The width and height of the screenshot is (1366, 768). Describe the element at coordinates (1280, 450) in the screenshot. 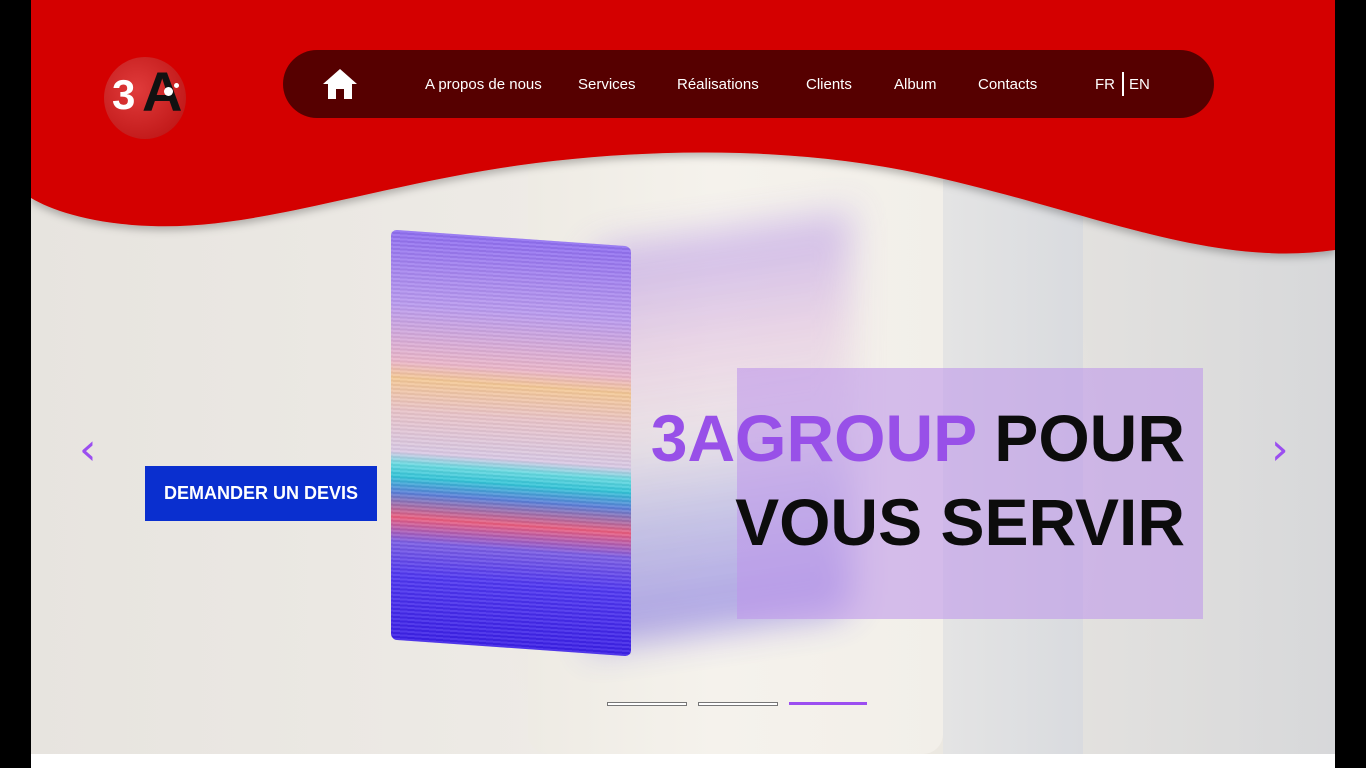

I see `chevron-right-icon: ›` at that location.